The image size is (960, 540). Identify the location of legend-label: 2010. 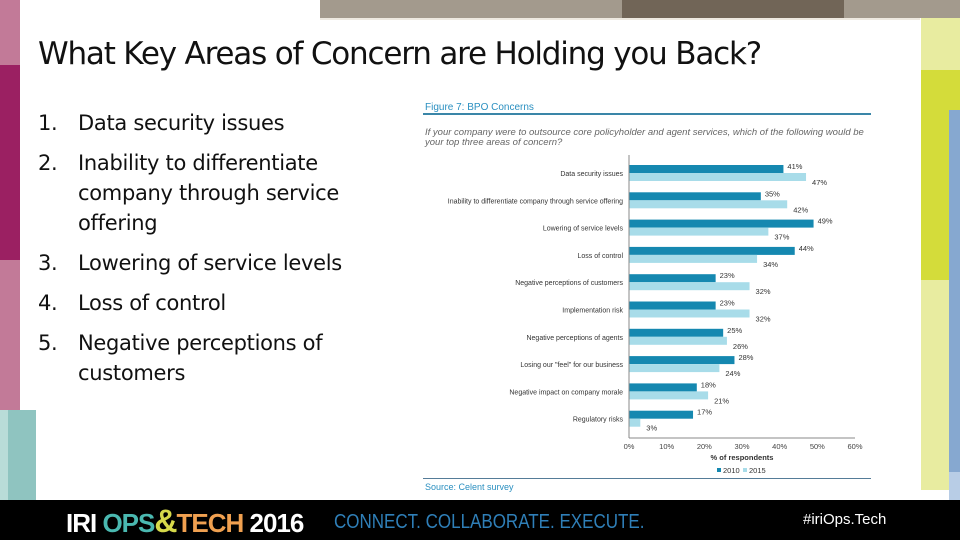
(731, 470).